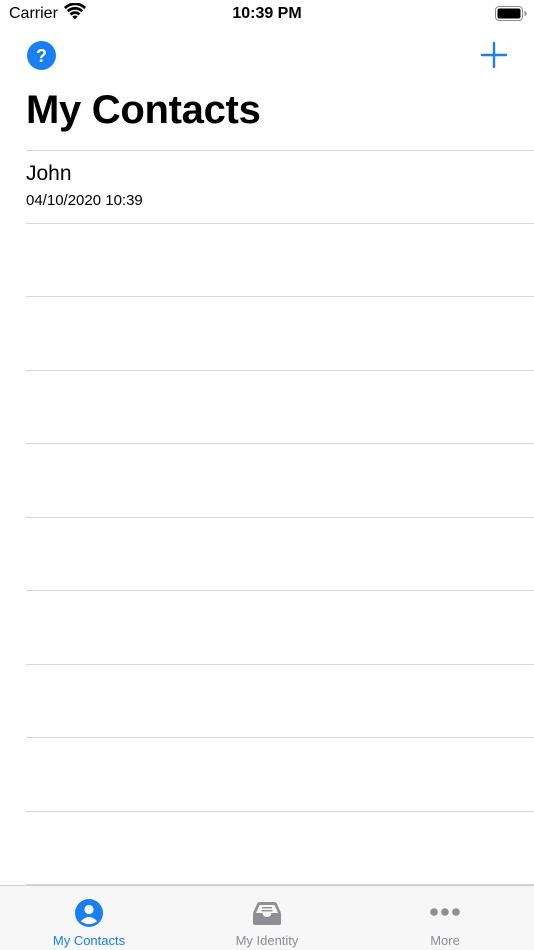 The height and width of the screenshot is (950, 534). I want to click on question-mark-icon: ?, so click(41, 55).